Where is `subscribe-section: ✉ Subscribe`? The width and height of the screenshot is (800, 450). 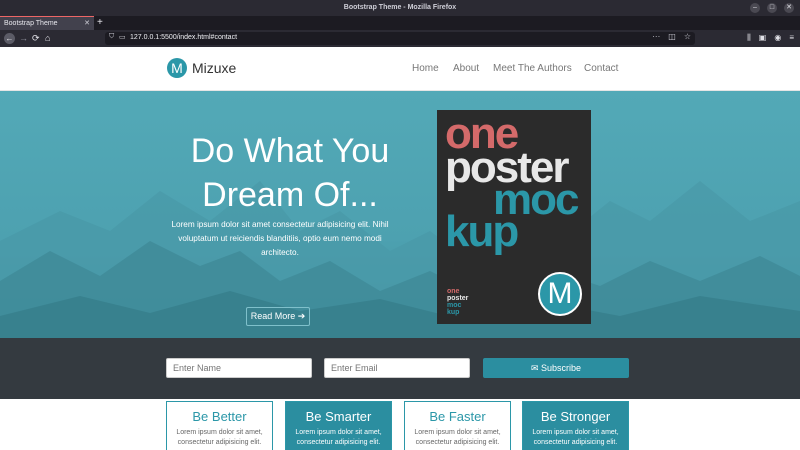 subscribe-section: ✉ Subscribe is located at coordinates (400, 368).